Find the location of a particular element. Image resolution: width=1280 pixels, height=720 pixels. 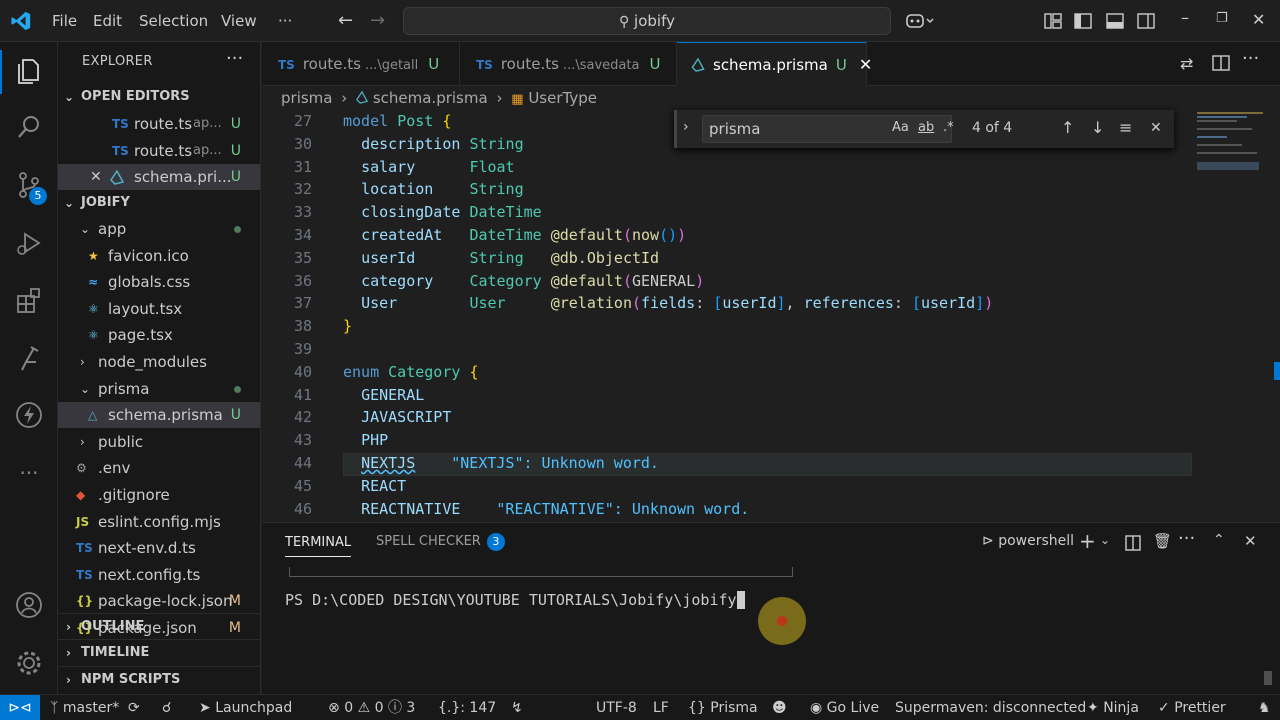

toggle-secondary-sidebar-icon is located at coordinates (1146, 21).